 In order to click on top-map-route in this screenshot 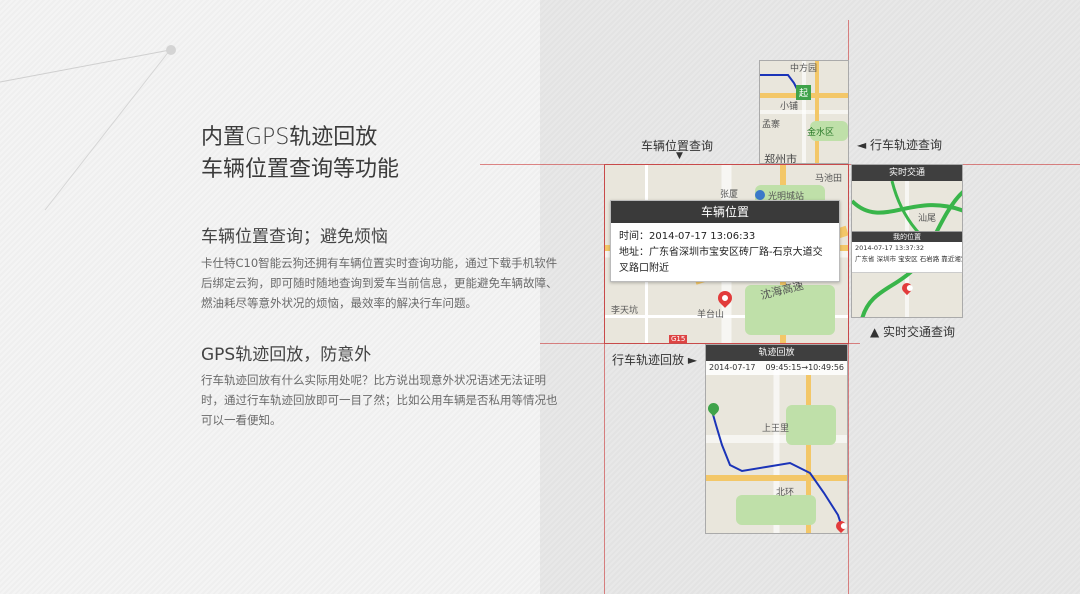, I will do `click(779, 83)`.